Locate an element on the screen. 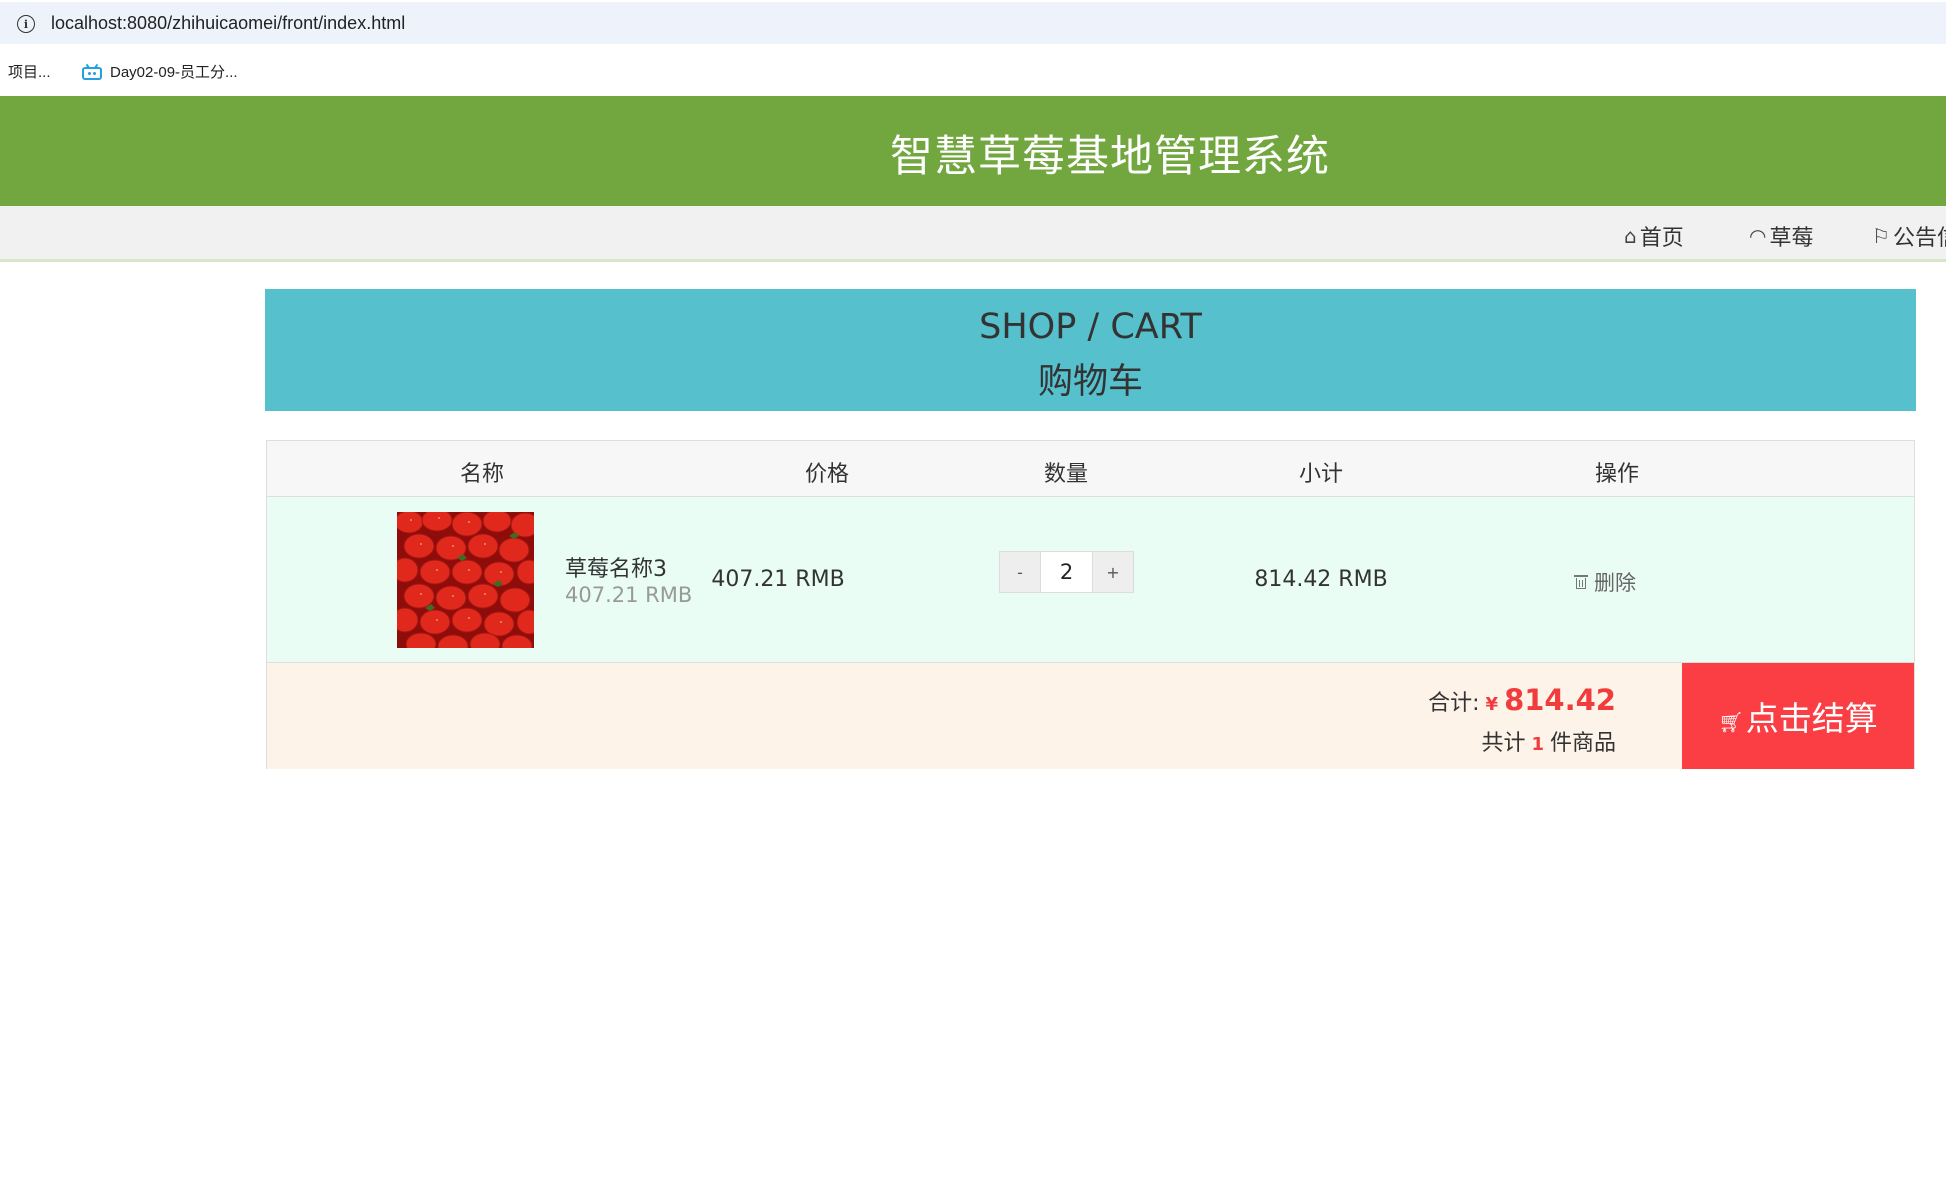 Image resolution: width=1946 pixels, height=1204 pixels. increase-quantity-button: + is located at coordinates (1113, 572).